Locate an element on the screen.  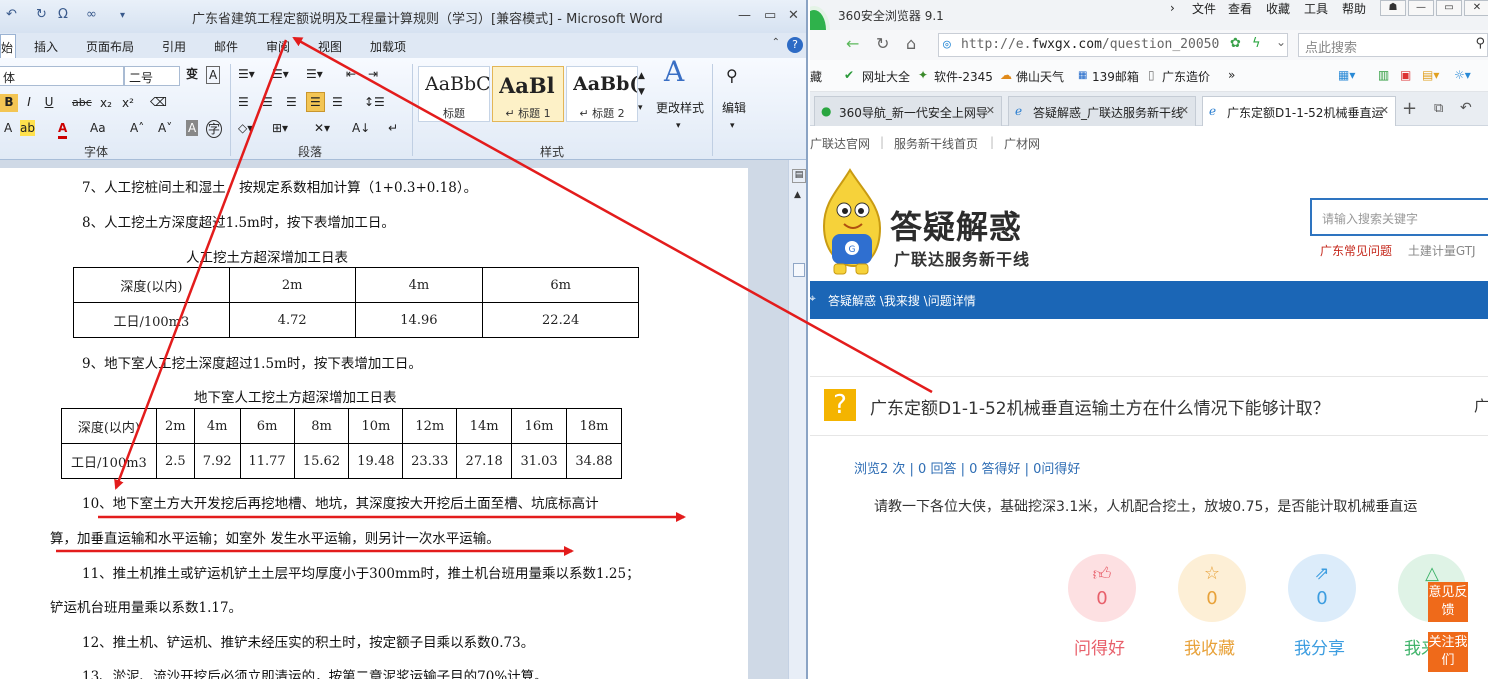
redo-icon: ↻ is located at coordinates (41, 14).